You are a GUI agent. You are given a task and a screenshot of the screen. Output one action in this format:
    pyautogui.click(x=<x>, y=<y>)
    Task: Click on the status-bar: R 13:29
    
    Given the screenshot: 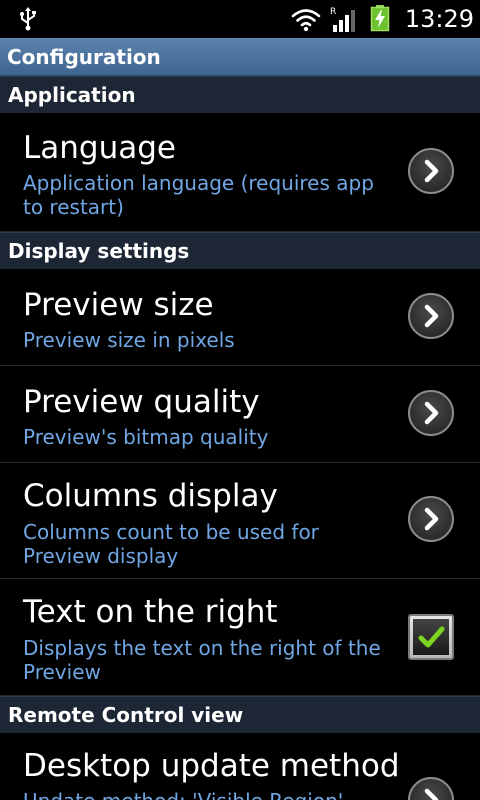 What is the action you would take?
    pyautogui.click(x=240, y=19)
    